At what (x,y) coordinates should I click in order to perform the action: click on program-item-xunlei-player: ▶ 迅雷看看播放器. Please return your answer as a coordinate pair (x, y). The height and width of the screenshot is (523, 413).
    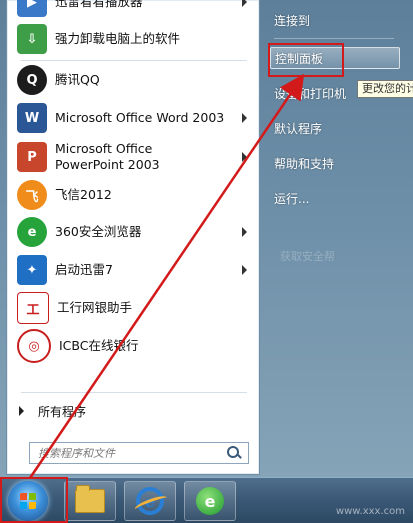
    Looking at the image, I should click on (133, 8).